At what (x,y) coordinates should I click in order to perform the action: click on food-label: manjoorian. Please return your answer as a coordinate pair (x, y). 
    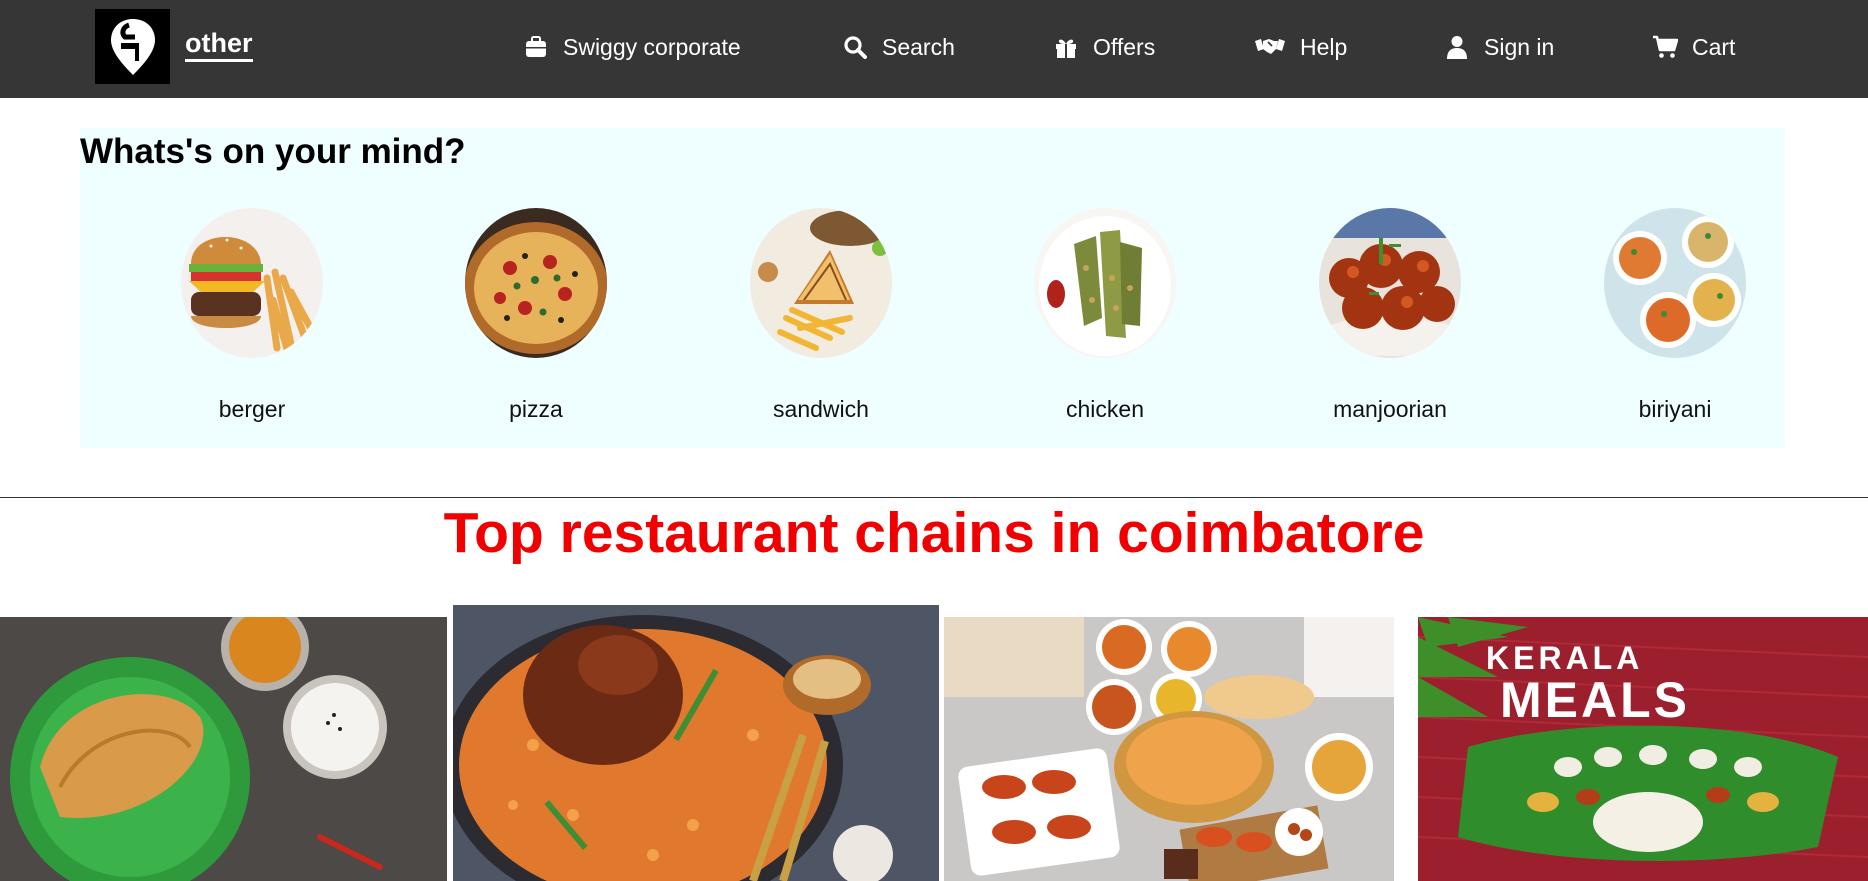
    Looking at the image, I should click on (1390, 409).